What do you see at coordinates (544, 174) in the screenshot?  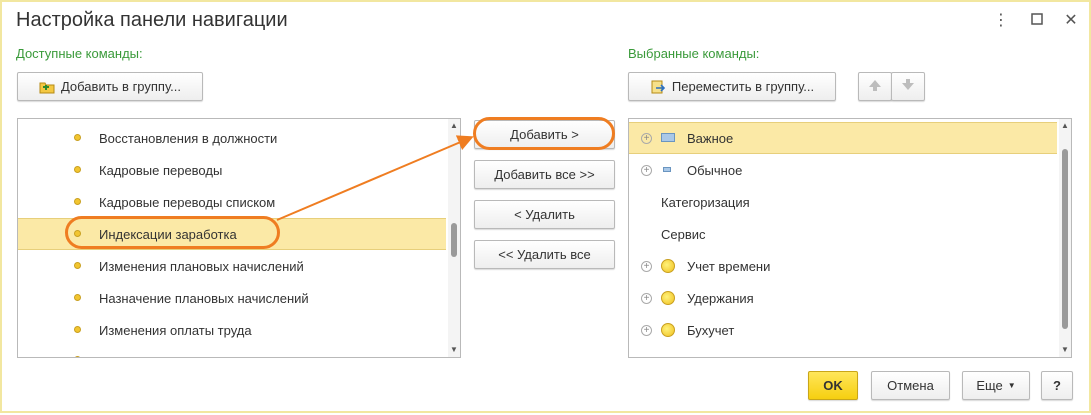 I see `add-all-button: Добавить все >>` at bounding box center [544, 174].